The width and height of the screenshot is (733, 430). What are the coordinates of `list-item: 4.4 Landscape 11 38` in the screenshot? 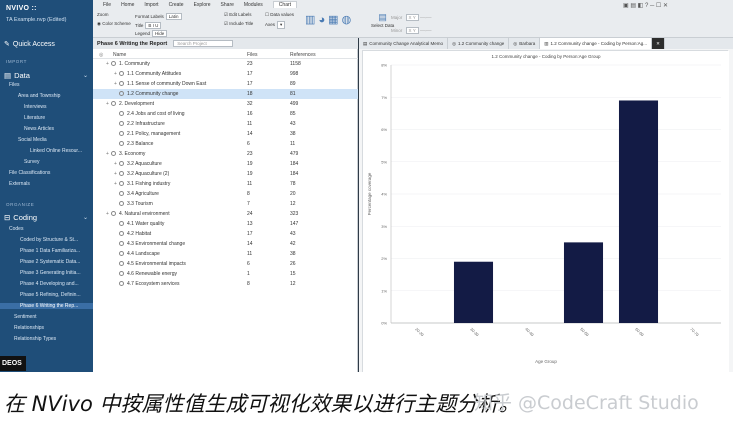 It's located at (225, 254).